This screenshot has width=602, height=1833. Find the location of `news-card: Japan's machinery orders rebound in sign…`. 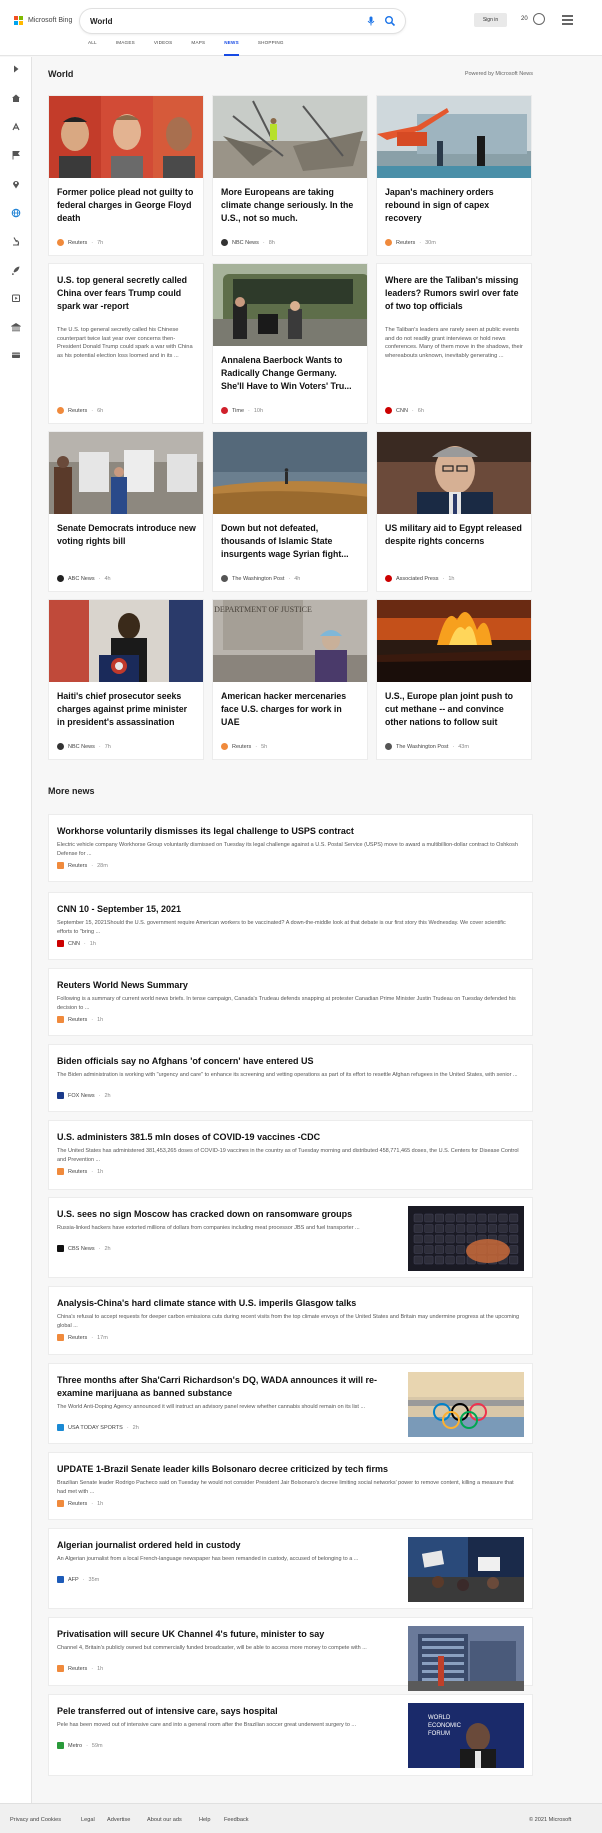

news-card: Japan's machinery orders rebound in sign… is located at coordinates (454, 175).